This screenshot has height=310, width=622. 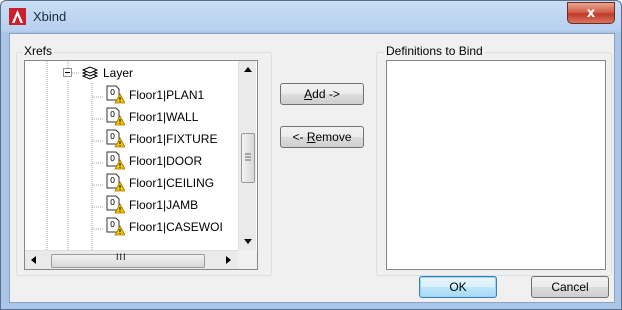 What do you see at coordinates (326, 94) in the screenshot?
I see `add-label-post: dd ->` at bounding box center [326, 94].